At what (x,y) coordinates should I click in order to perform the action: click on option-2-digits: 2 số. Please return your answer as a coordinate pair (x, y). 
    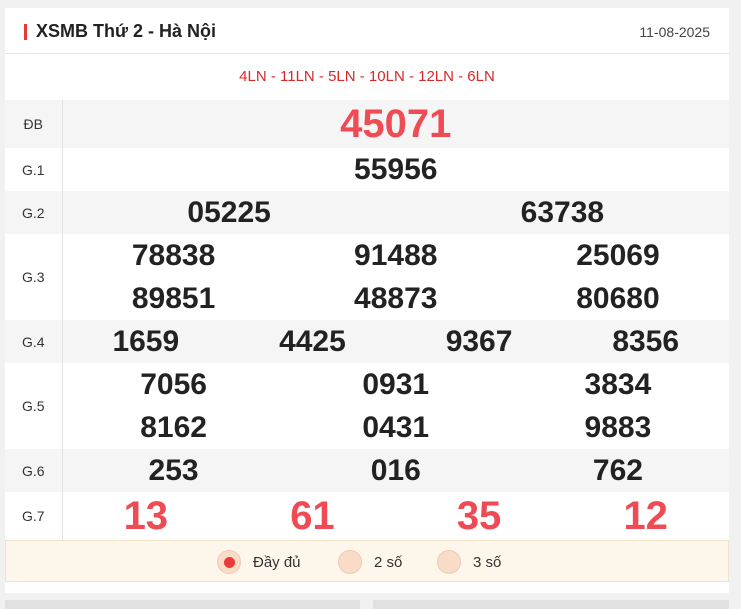
    Looking at the image, I should click on (370, 562).